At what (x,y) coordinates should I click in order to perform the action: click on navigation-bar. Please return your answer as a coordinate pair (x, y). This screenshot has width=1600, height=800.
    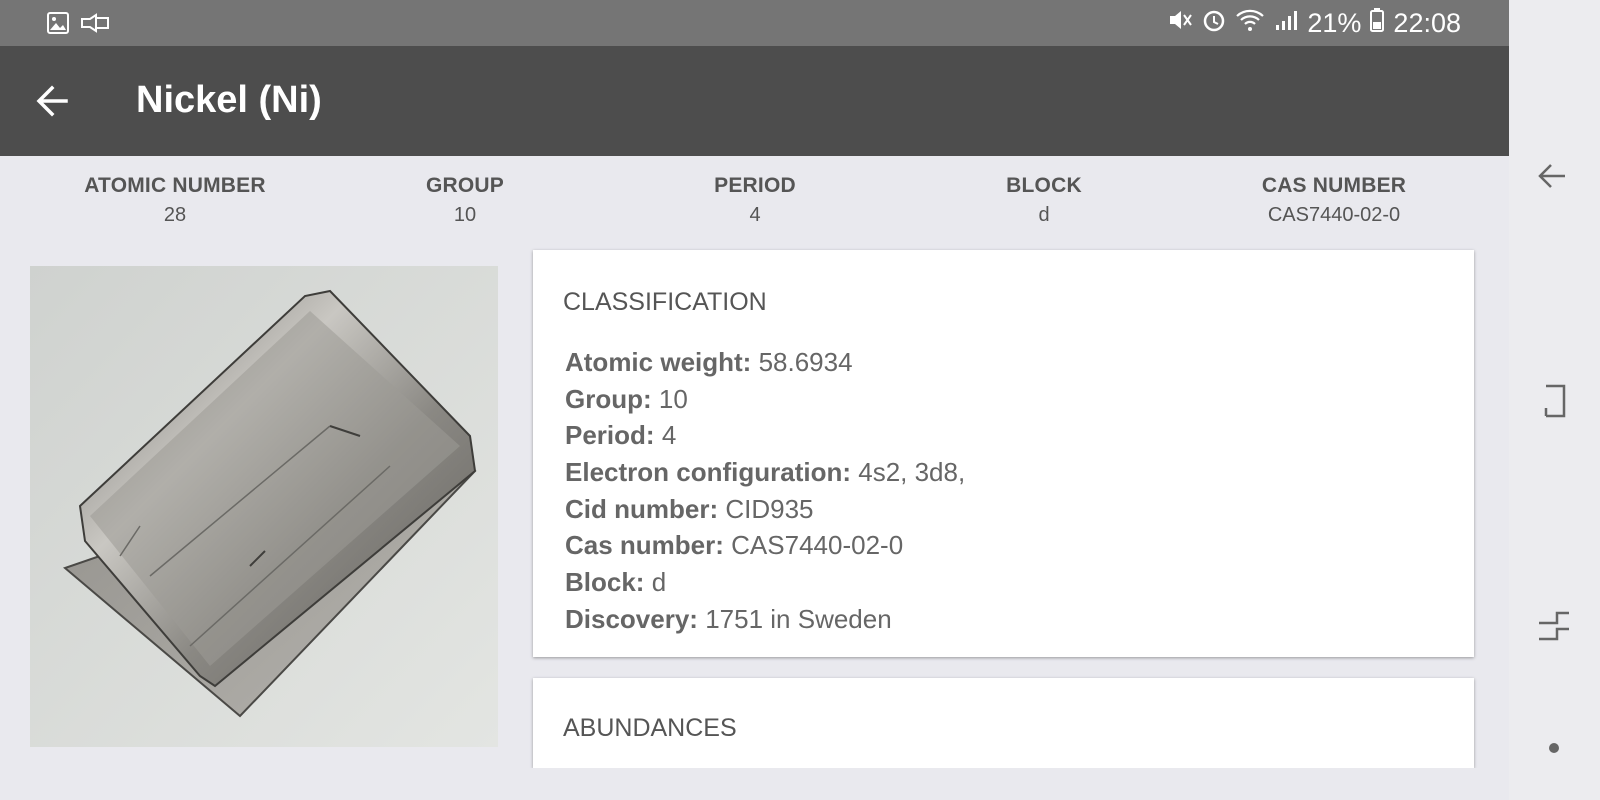
    Looking at the image, I should click on (1554, 400).